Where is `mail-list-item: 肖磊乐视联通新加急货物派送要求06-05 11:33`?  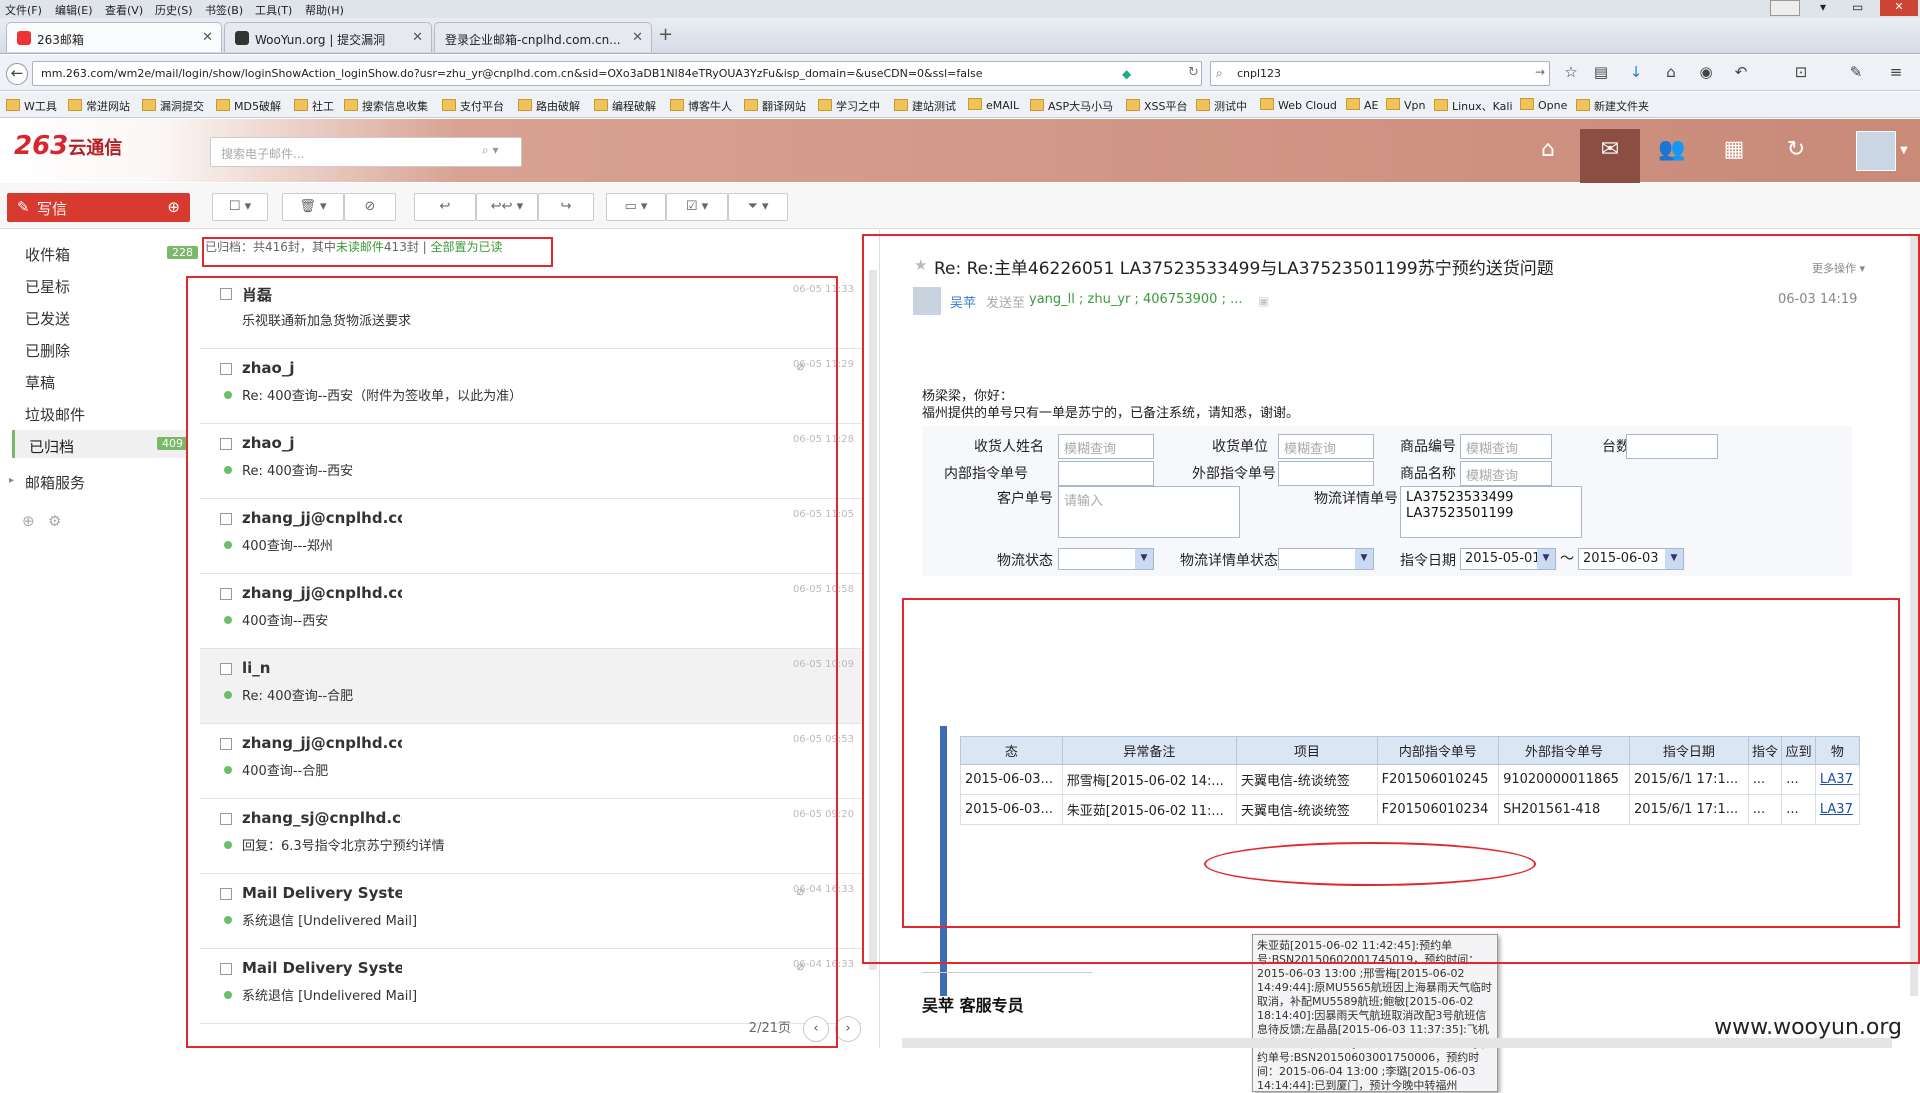
mail-list-item: 肖磊乐视联通新加急货物派送要求06-05 11:33 is located at coordinates (531, 311).